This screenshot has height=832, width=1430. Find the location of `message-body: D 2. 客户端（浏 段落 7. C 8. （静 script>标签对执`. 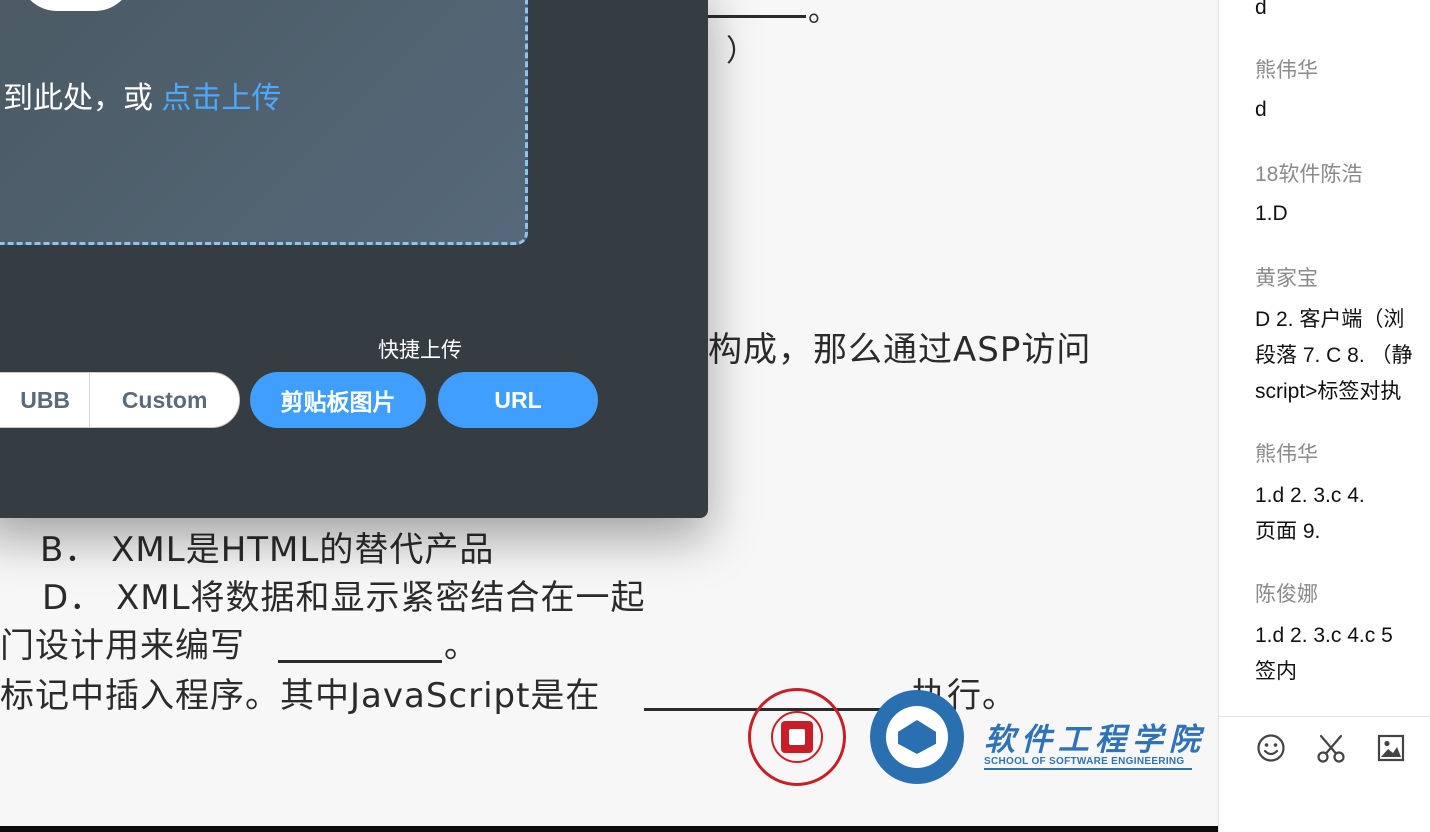

message-body: D 2. 客户端（浏 段落 7. C 8. （静 script>标签对执 is located at coordinates (1334, 356).